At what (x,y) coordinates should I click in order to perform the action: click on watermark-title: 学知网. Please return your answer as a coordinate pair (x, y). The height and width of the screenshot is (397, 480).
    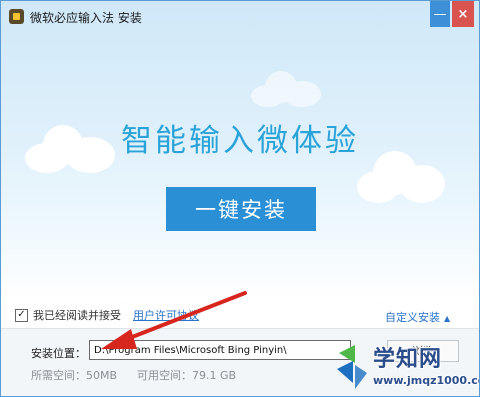
    Looking at the image, I should click on (408, 359).